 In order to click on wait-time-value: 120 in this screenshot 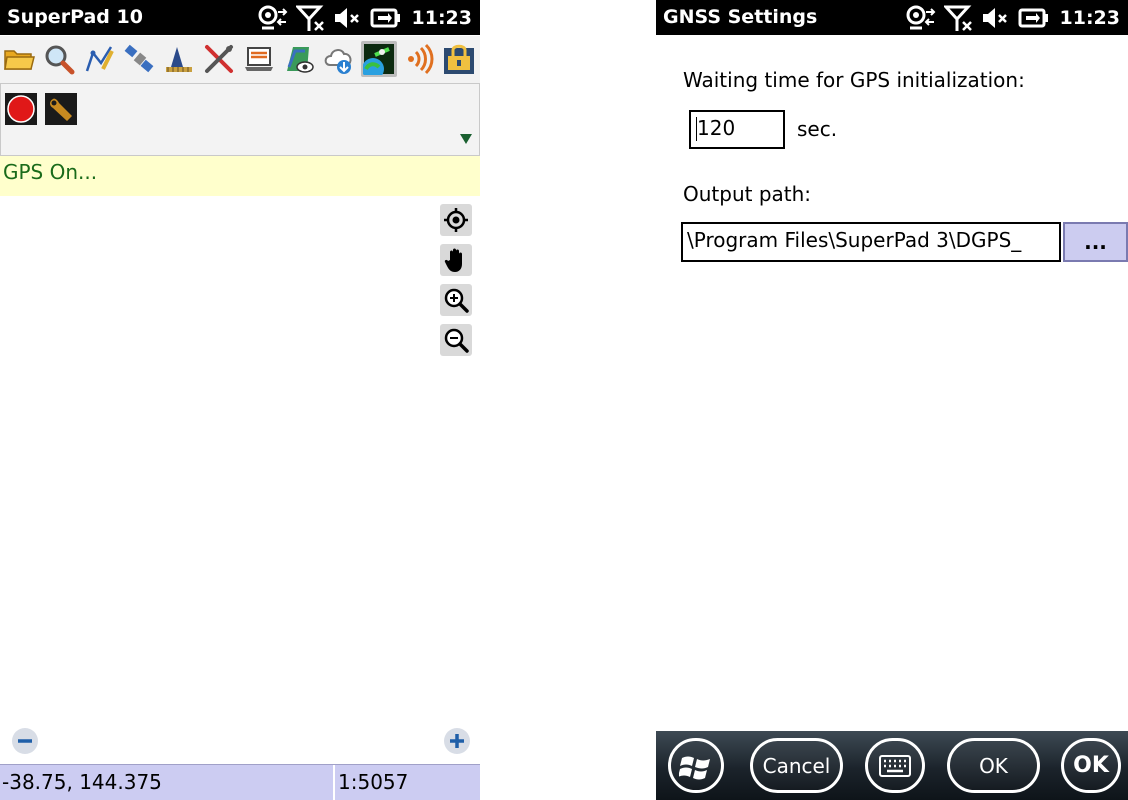, I will do `click(716, 128)`.